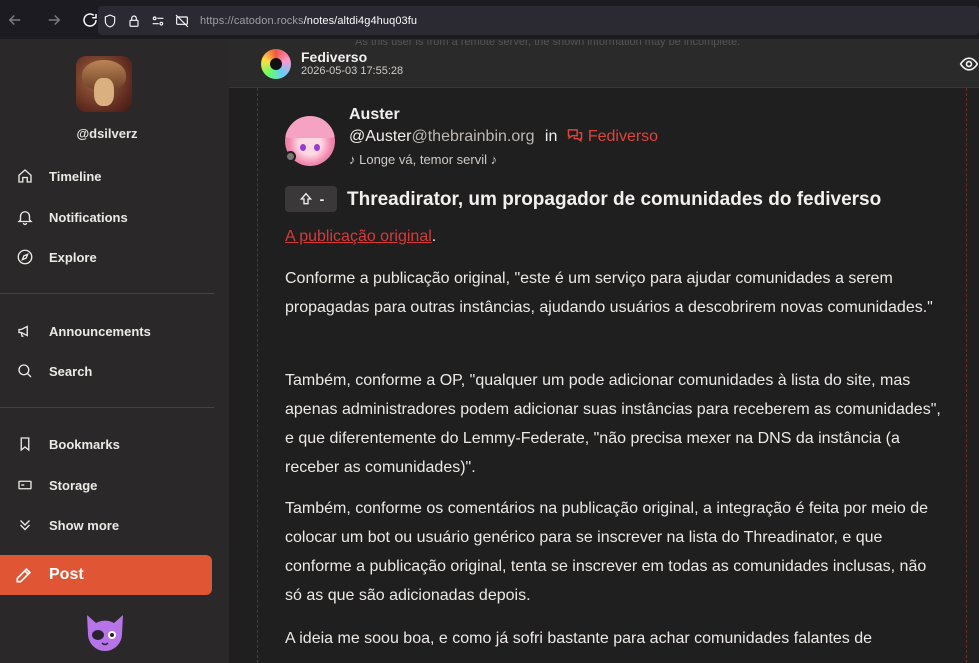  I want to click on note-timestamp: 2026-05-03 17:55:28, so click(352, 71).